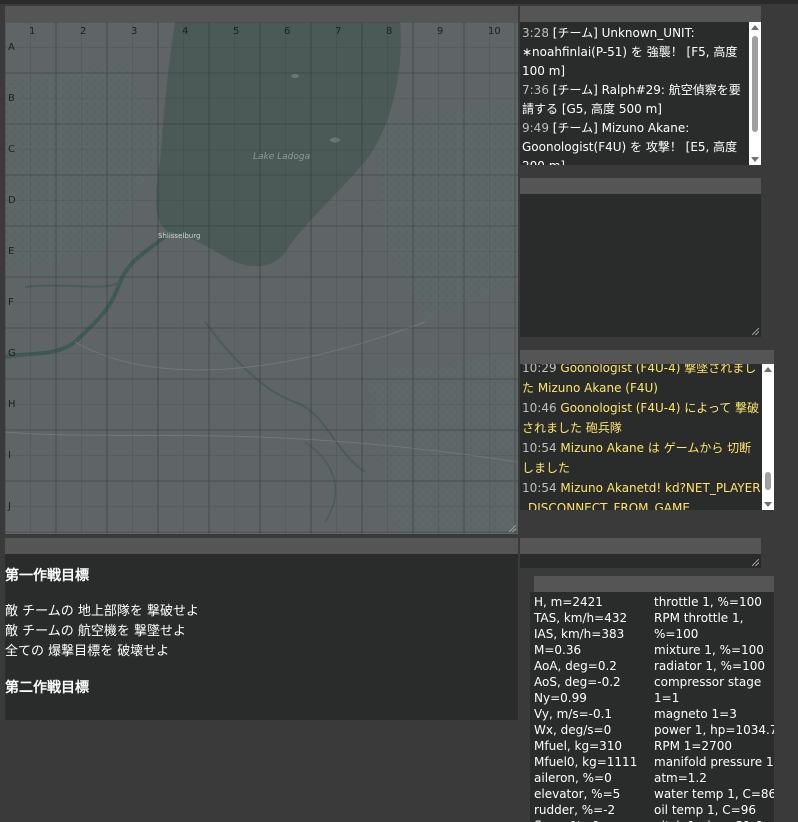  I want to click on telemetry-row: pitch 1, deg=31.6, so click(714, 820).